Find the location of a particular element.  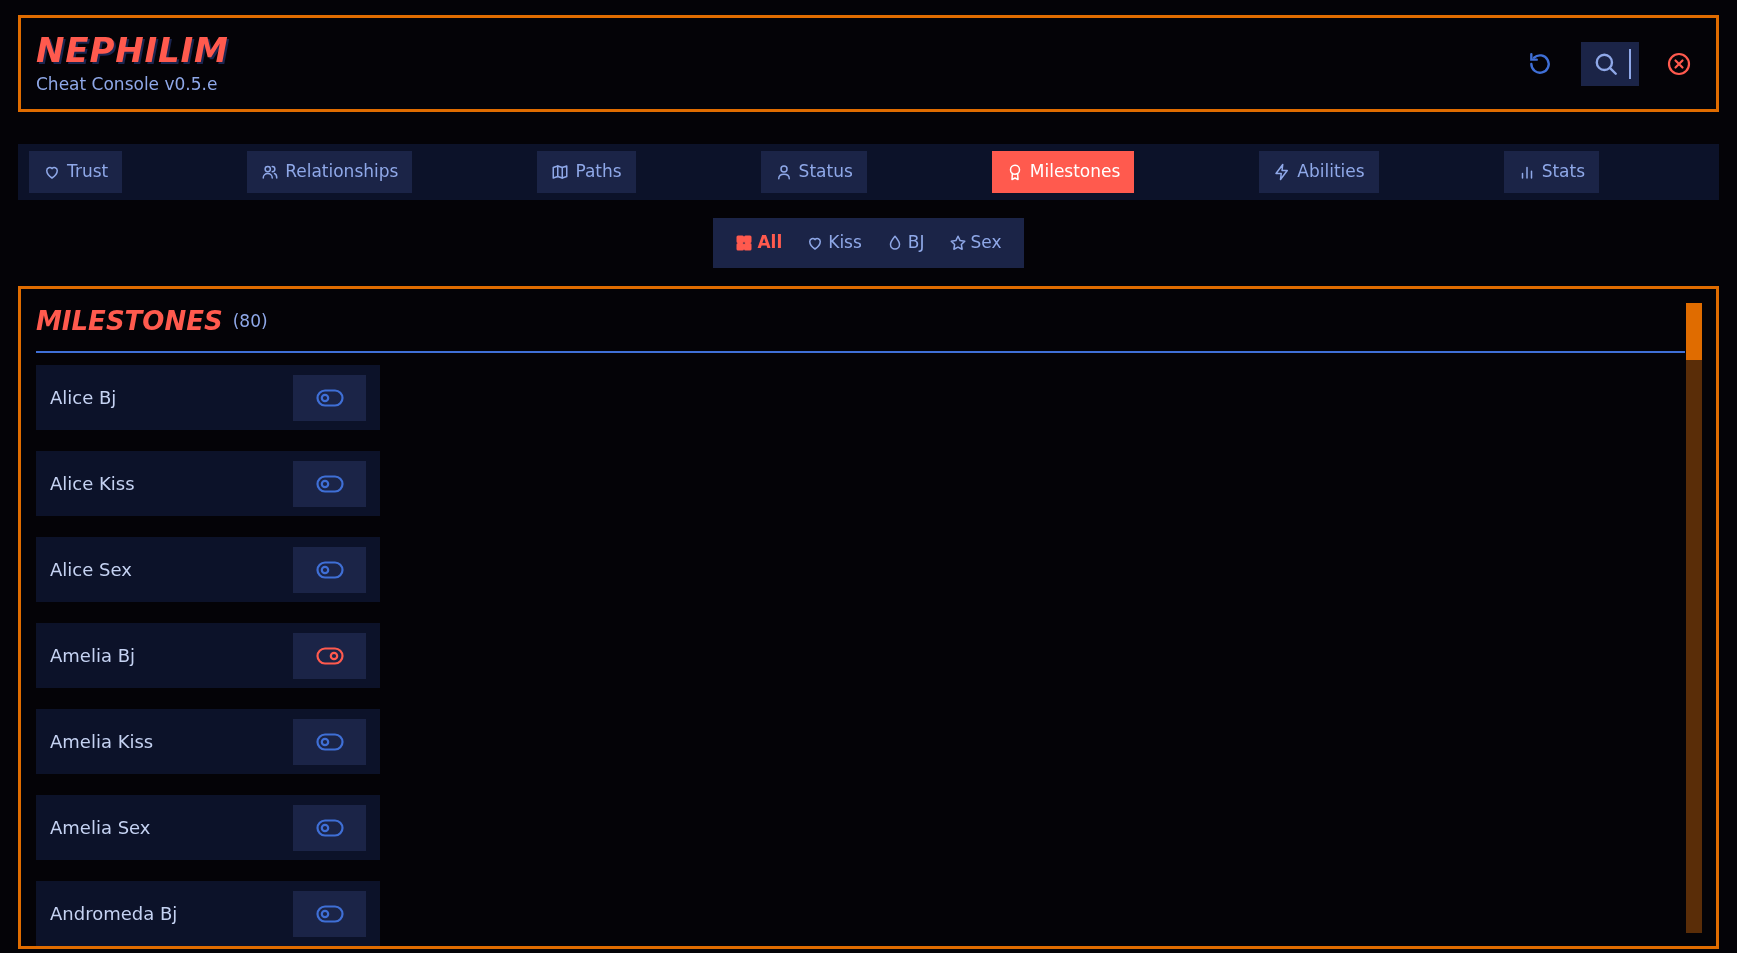

tab: Abilities is located at coordinates (1319, 172).